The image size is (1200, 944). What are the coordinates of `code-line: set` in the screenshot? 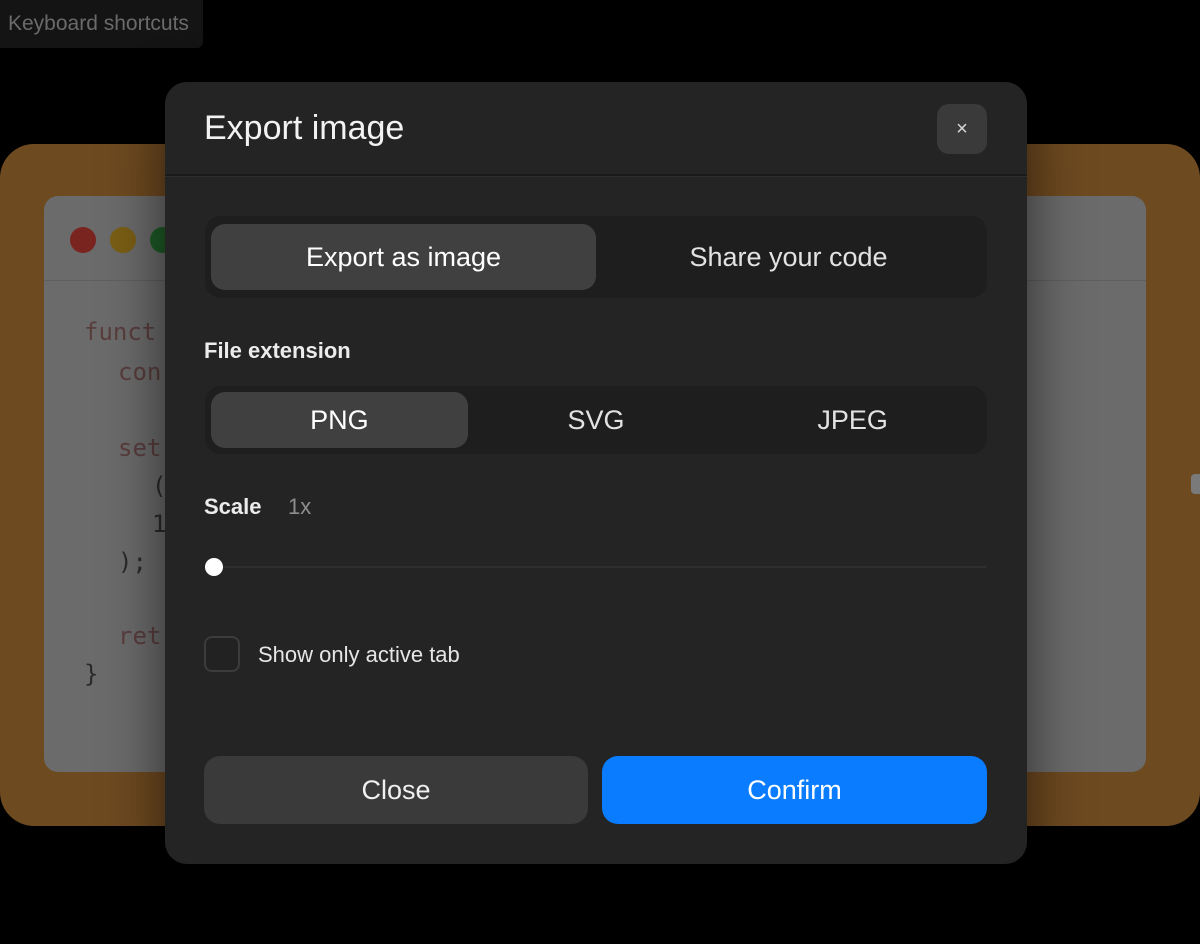 It's located at (140, 448).